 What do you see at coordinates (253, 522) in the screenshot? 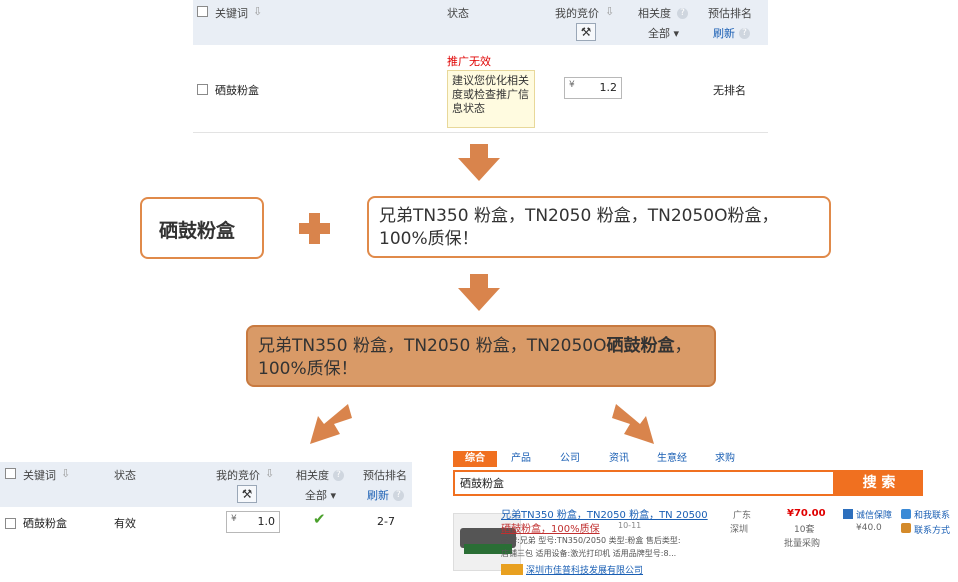
I see `bid-input-bottom: ¥ 1.0` at bounding box center [253, 522].